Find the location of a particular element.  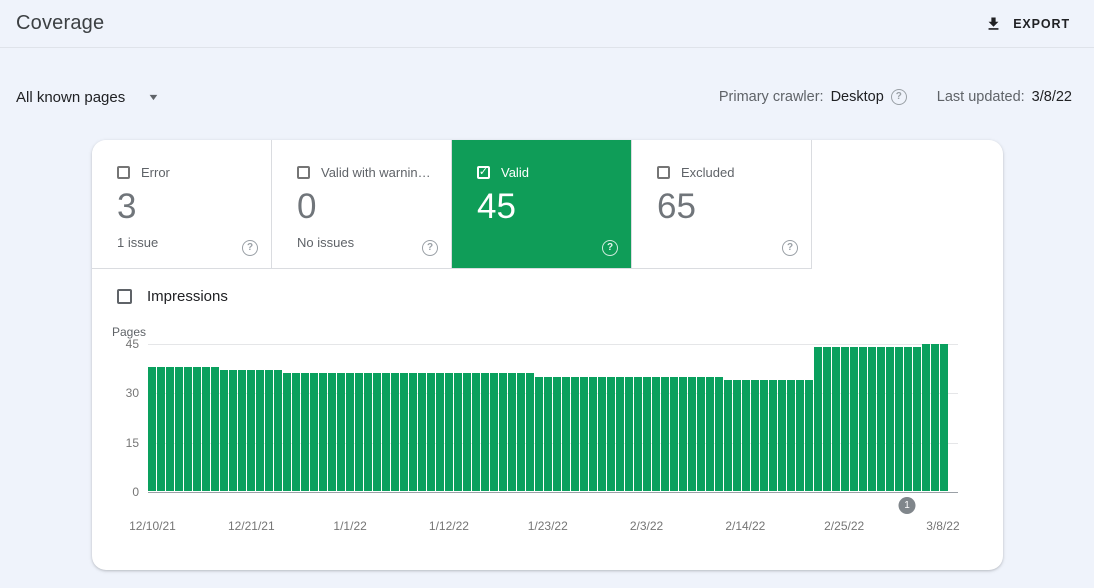

tile-valid: ✓ Valid 45 ? is located at coordinates (542, 204).